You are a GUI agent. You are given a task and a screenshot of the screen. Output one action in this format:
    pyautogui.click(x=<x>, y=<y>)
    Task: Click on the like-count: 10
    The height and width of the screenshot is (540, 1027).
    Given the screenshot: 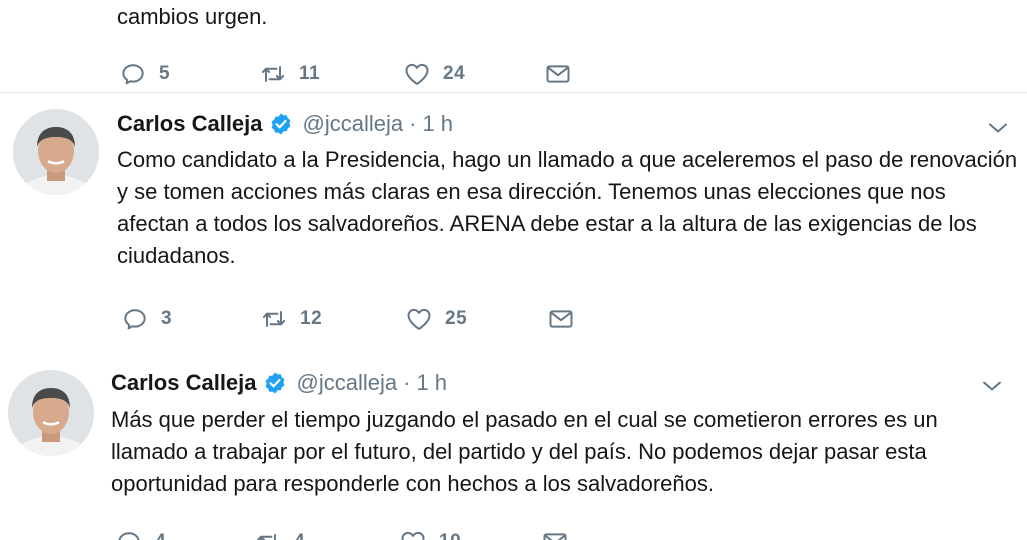 What is the action you would take?
    pyautogui.click(x=450, y=535)
    